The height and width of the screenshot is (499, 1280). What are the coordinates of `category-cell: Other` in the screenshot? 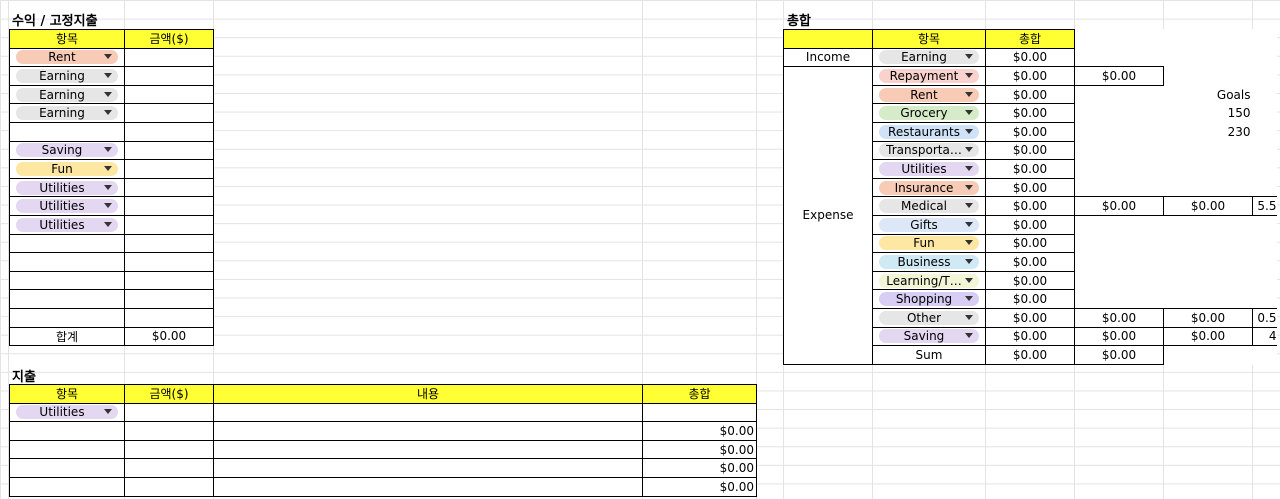 It's located at (929, 317).